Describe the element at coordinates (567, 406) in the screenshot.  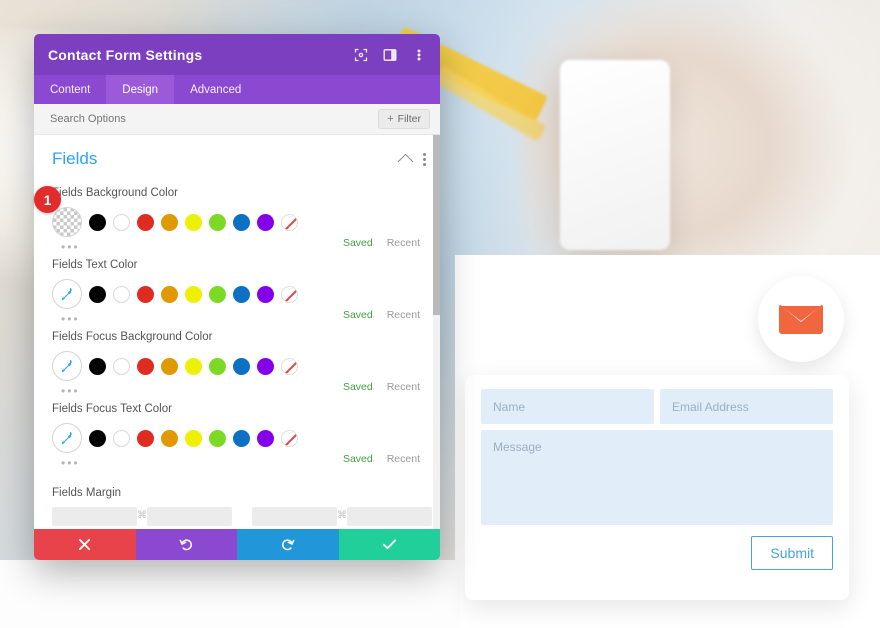
I see `name-field: Name` at that location.